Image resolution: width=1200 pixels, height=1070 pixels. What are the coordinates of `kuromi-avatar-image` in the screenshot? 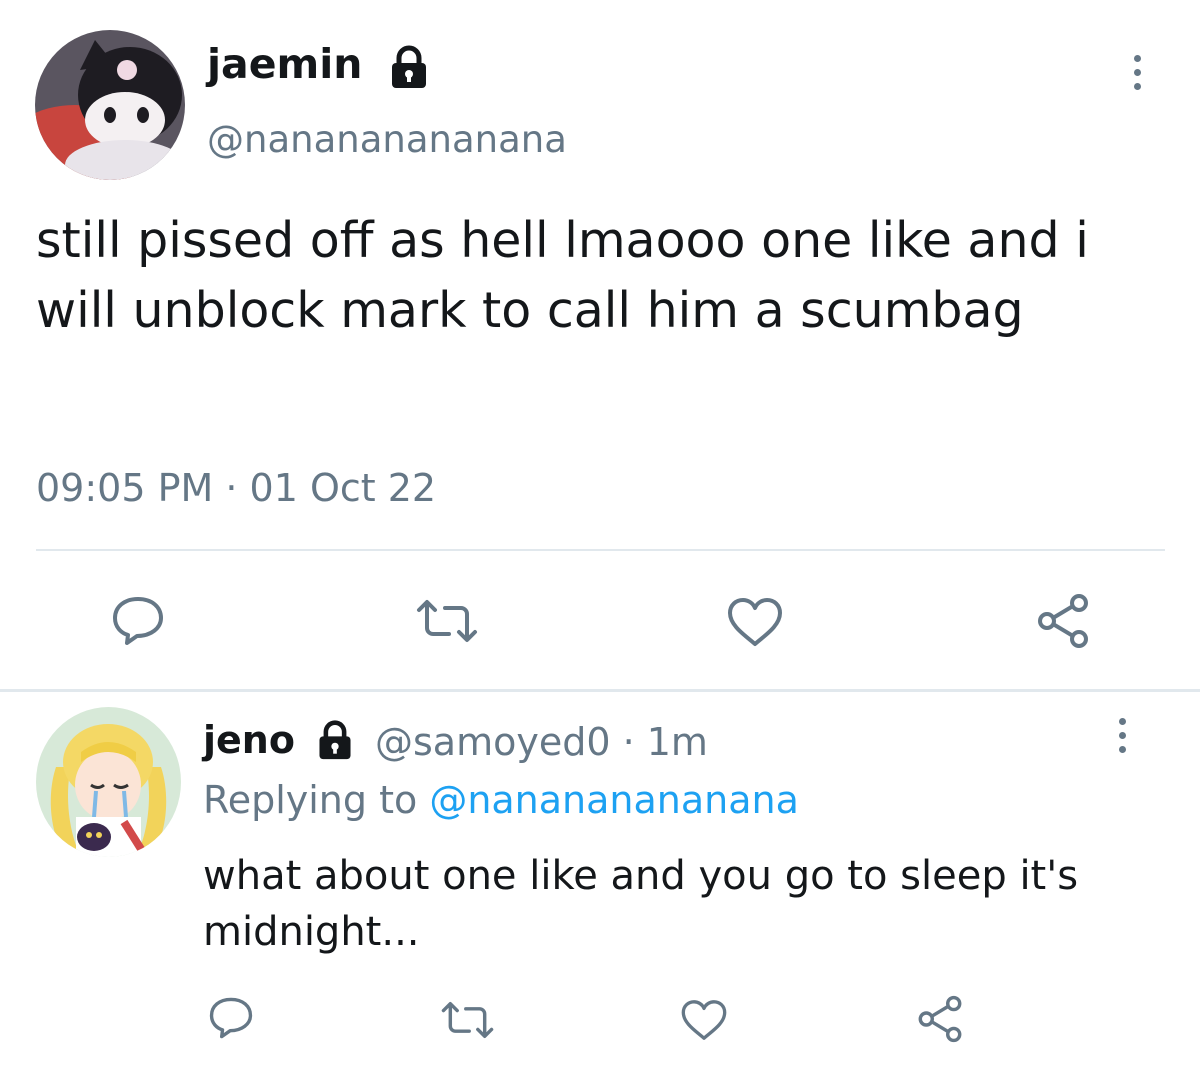 It's located at (110, 105).